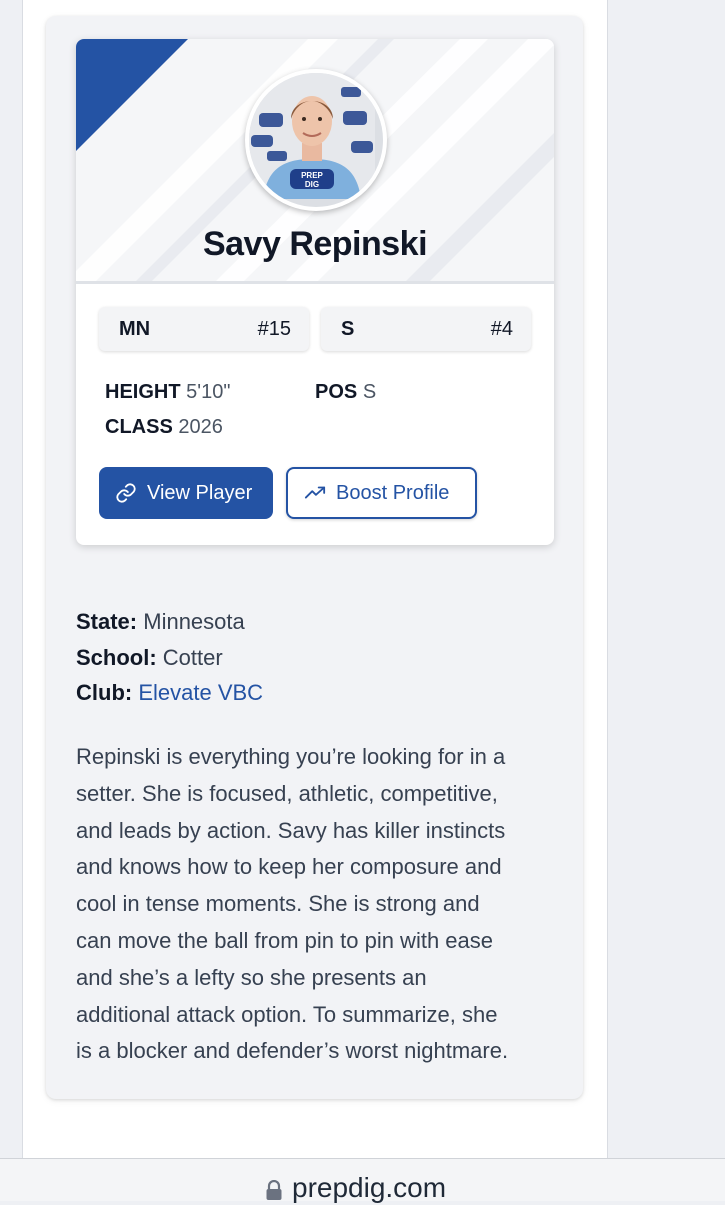 This screenshot has width=725, height=1205. I want to click on player-name: Savy Repinski, so click(315, 244).